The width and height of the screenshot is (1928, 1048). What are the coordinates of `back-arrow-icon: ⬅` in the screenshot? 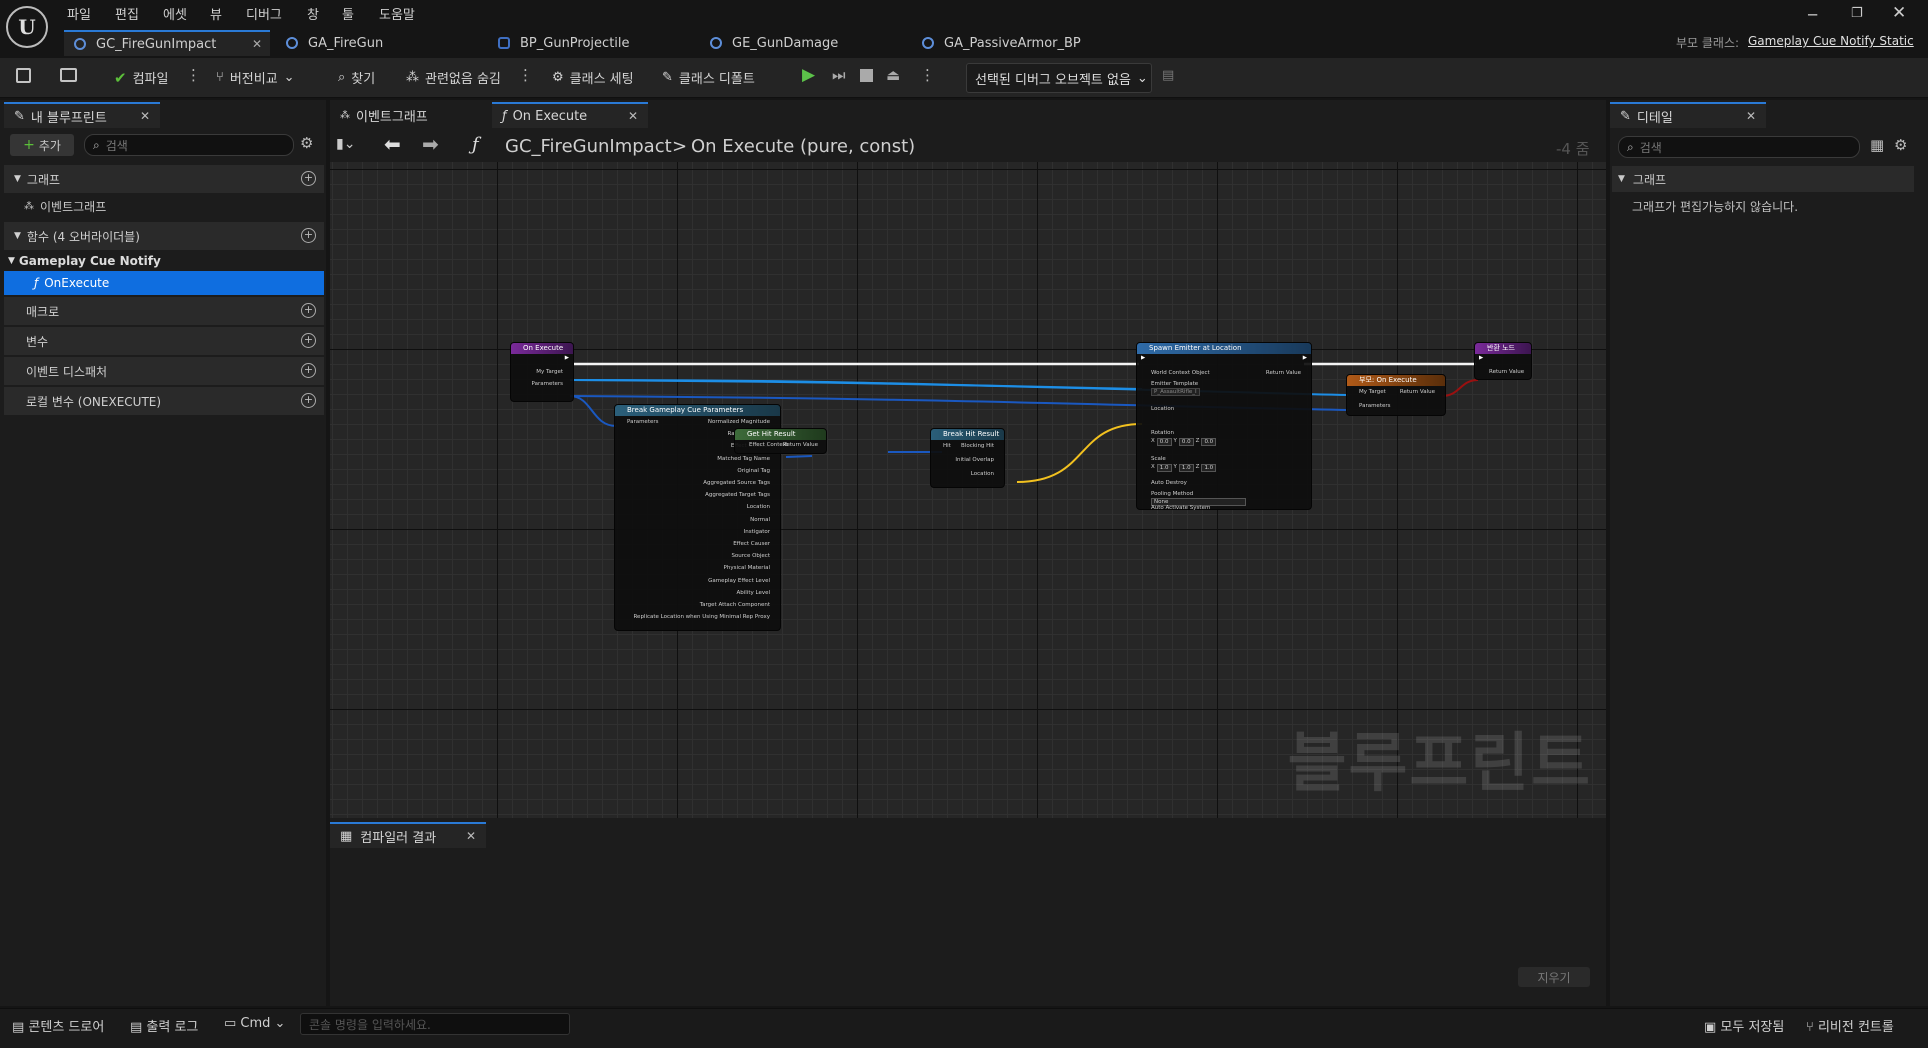 It's located at (392, 144).